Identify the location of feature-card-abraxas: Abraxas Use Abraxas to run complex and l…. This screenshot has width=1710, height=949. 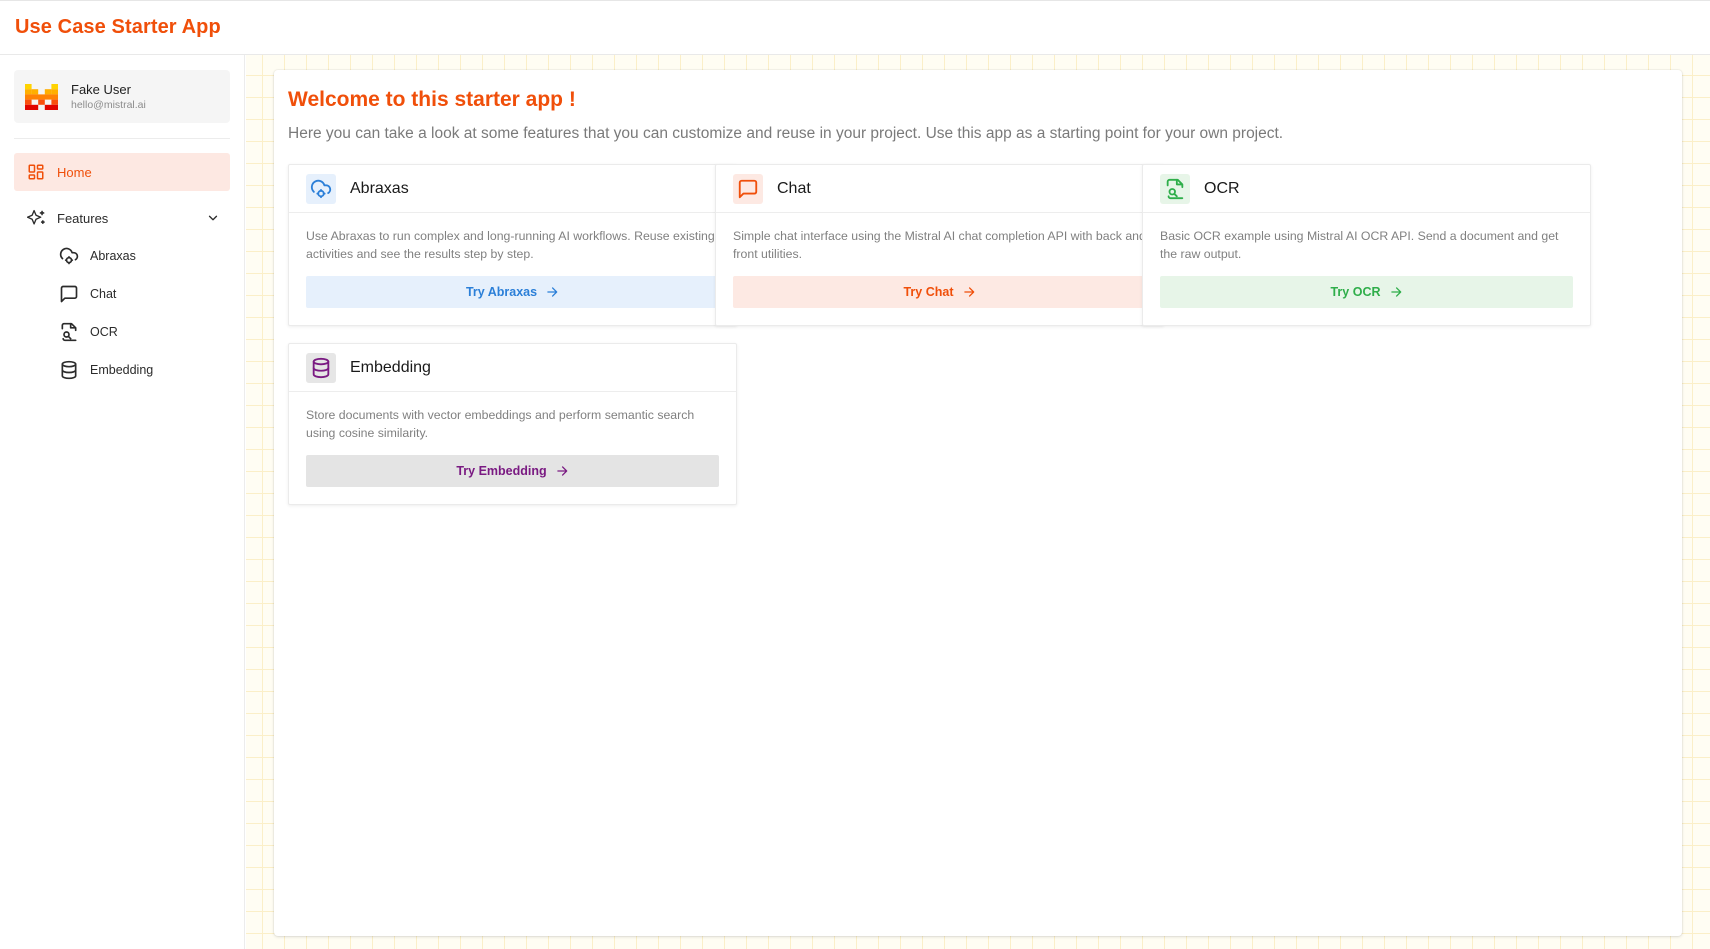
(512, 245).